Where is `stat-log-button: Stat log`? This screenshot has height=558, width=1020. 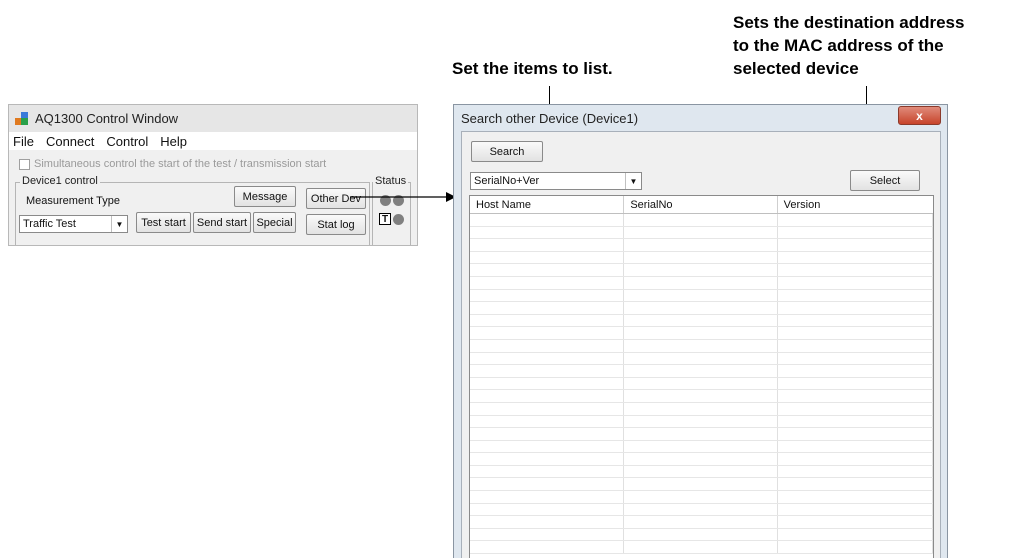
stat-log-button: Stat log is located at coordinates (336, 224).